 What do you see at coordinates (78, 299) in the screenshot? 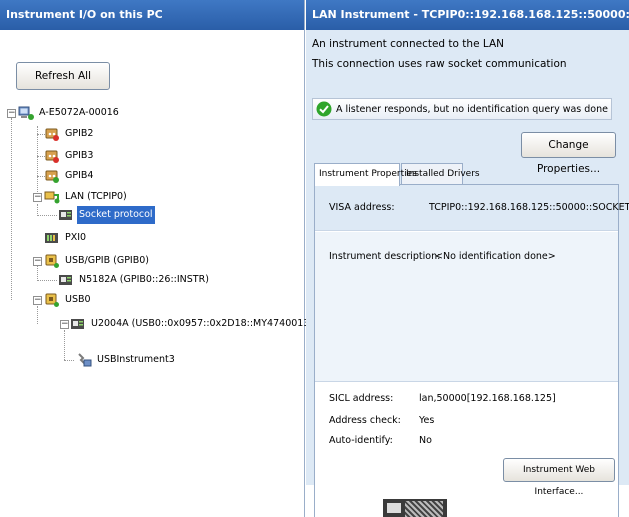
I see `tree-node-label: USB0` at bounding box center [78, 299].